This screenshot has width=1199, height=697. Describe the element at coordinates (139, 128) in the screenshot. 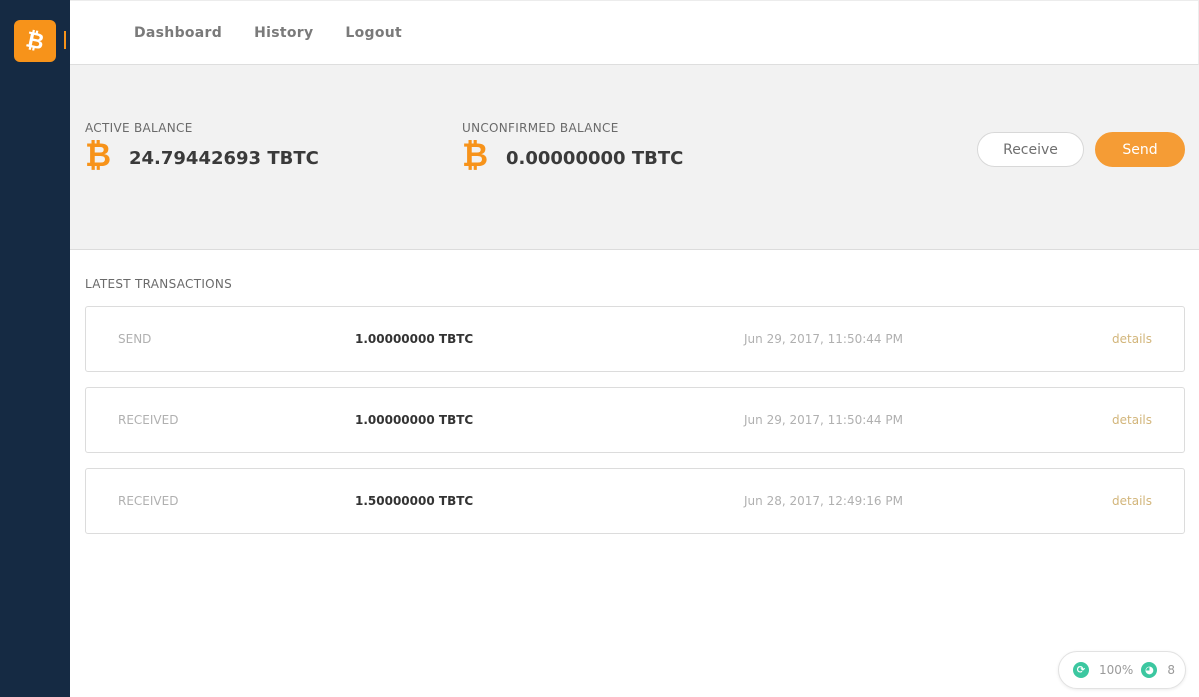

I see `active-balance-label: ACTIVE BALANCE` at that location.